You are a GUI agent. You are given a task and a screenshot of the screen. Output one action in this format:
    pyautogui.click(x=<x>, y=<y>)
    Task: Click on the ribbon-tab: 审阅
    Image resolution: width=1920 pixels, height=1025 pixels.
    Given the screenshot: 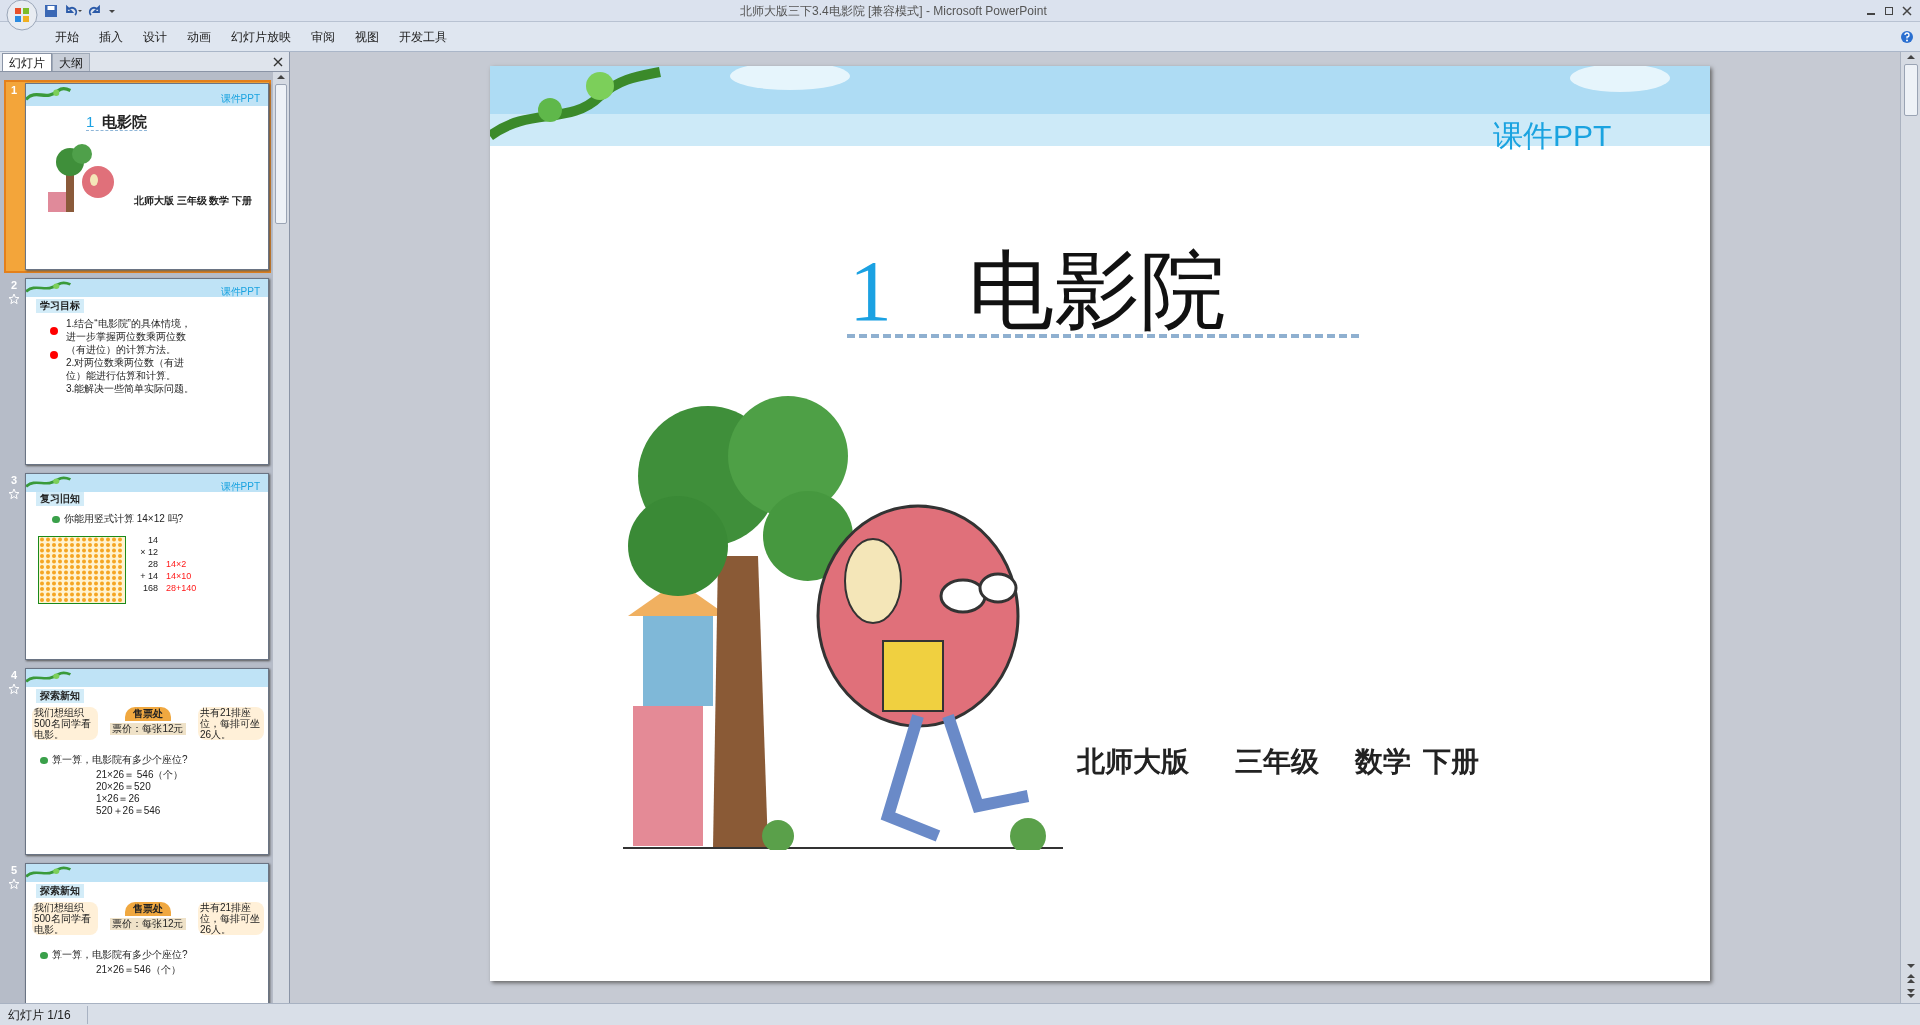 What is the action you would take?
    pyautogui.click(x=323, y=36)
    